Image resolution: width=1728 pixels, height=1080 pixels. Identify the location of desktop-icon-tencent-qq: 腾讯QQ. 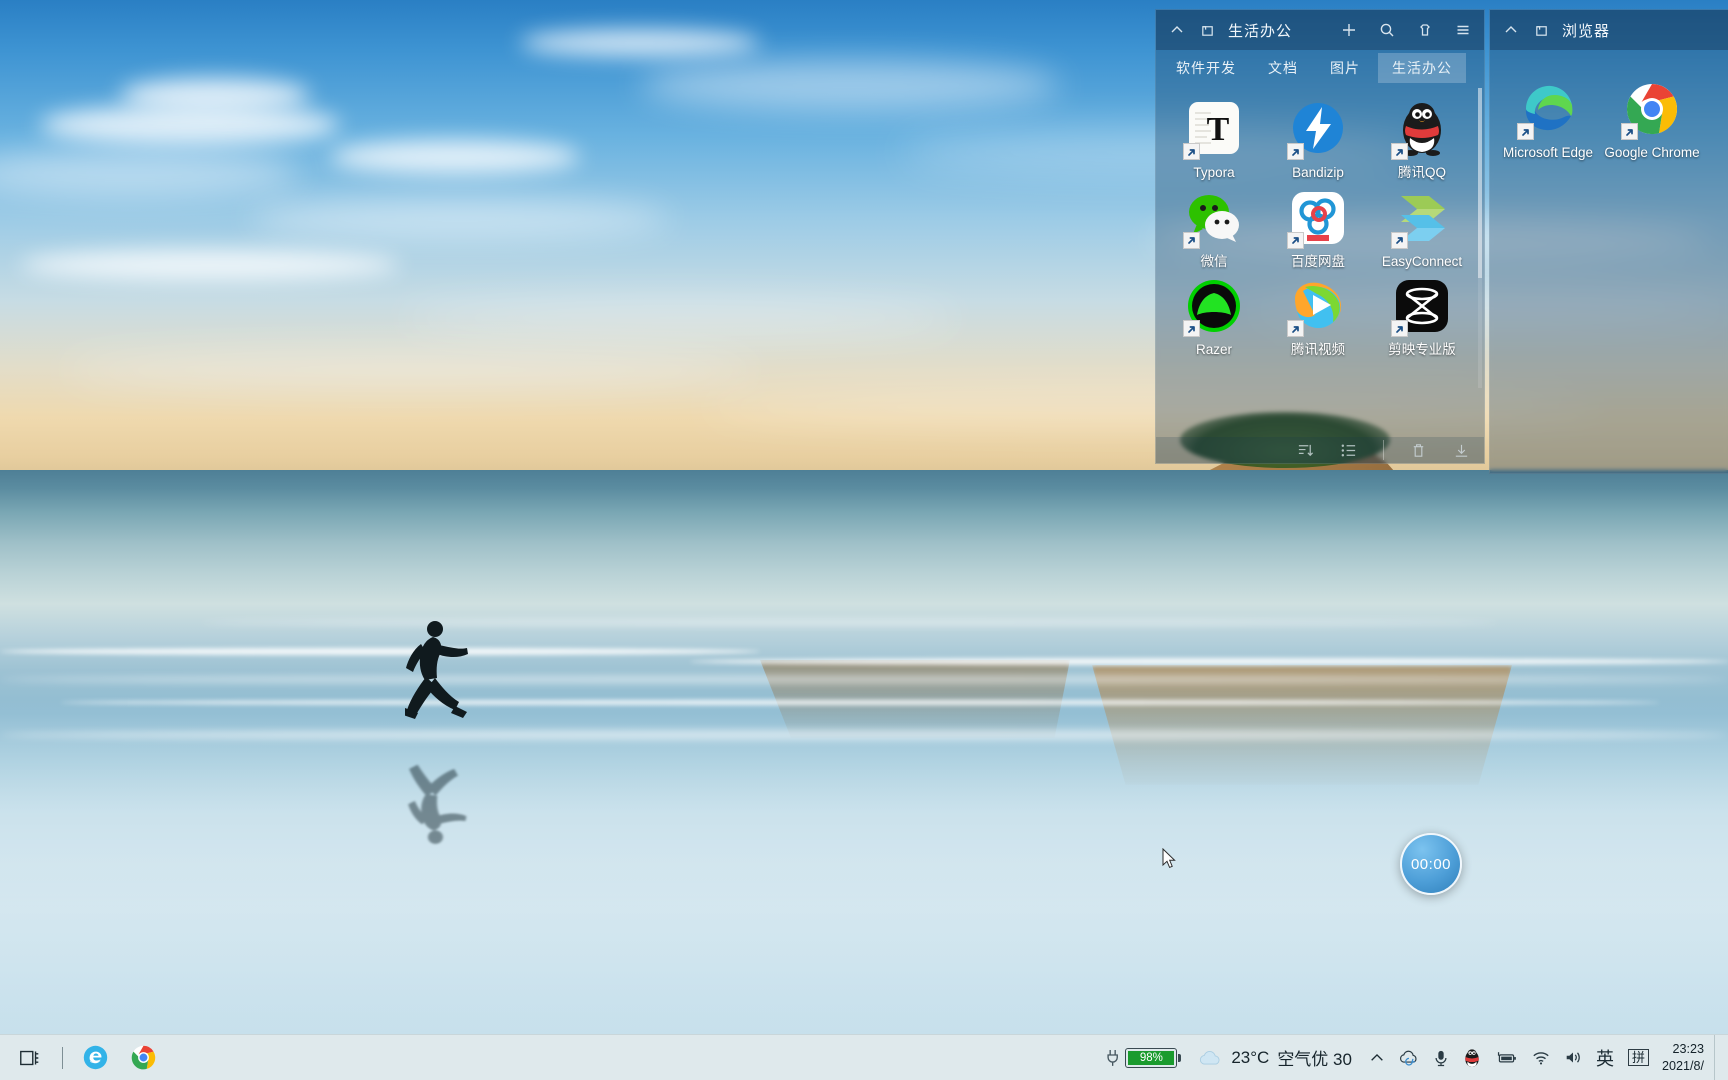
(1422, 136).